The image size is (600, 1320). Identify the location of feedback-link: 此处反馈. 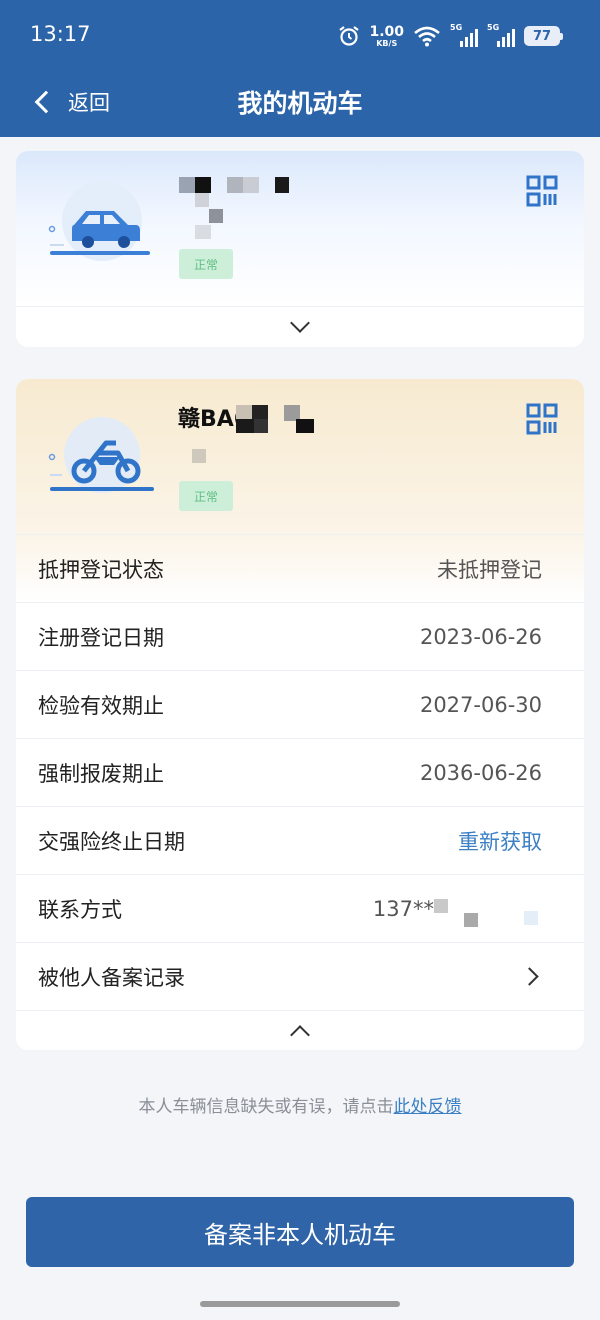
(428, 1107).